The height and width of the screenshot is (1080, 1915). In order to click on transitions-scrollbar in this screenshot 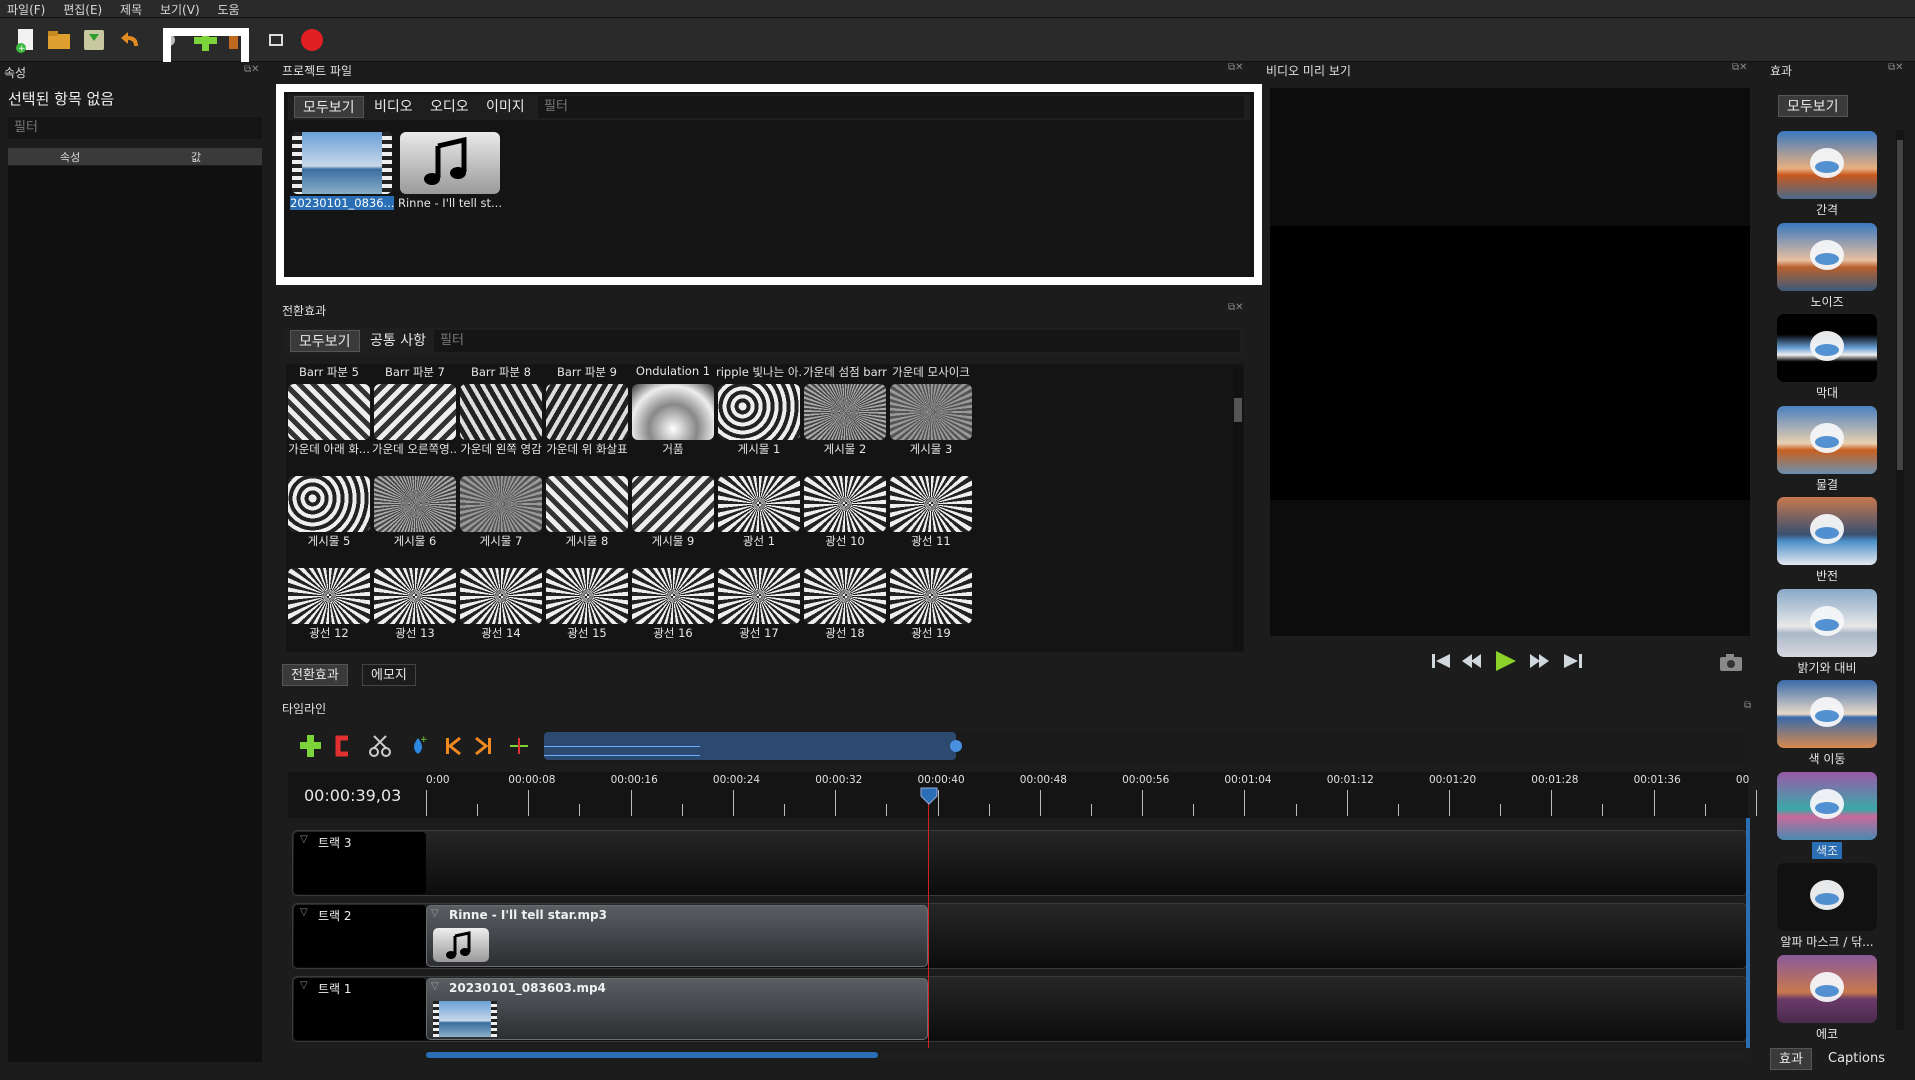, I will do `click(1238, 509)`.